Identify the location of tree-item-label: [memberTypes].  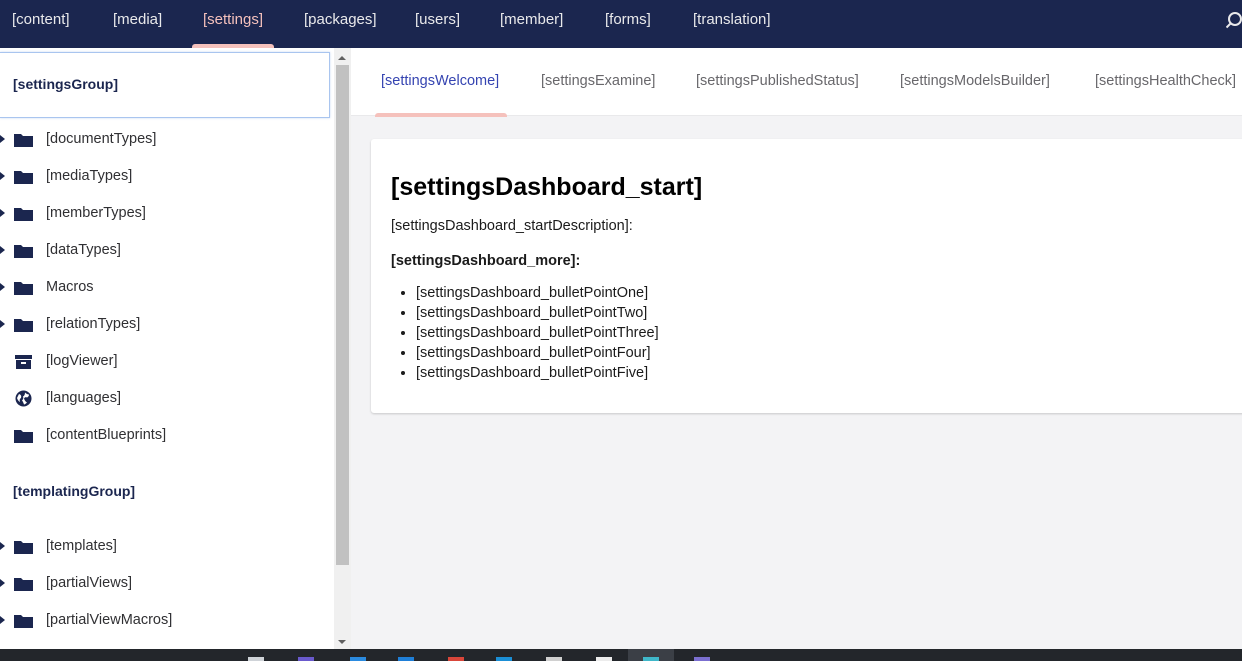
(96, 213).